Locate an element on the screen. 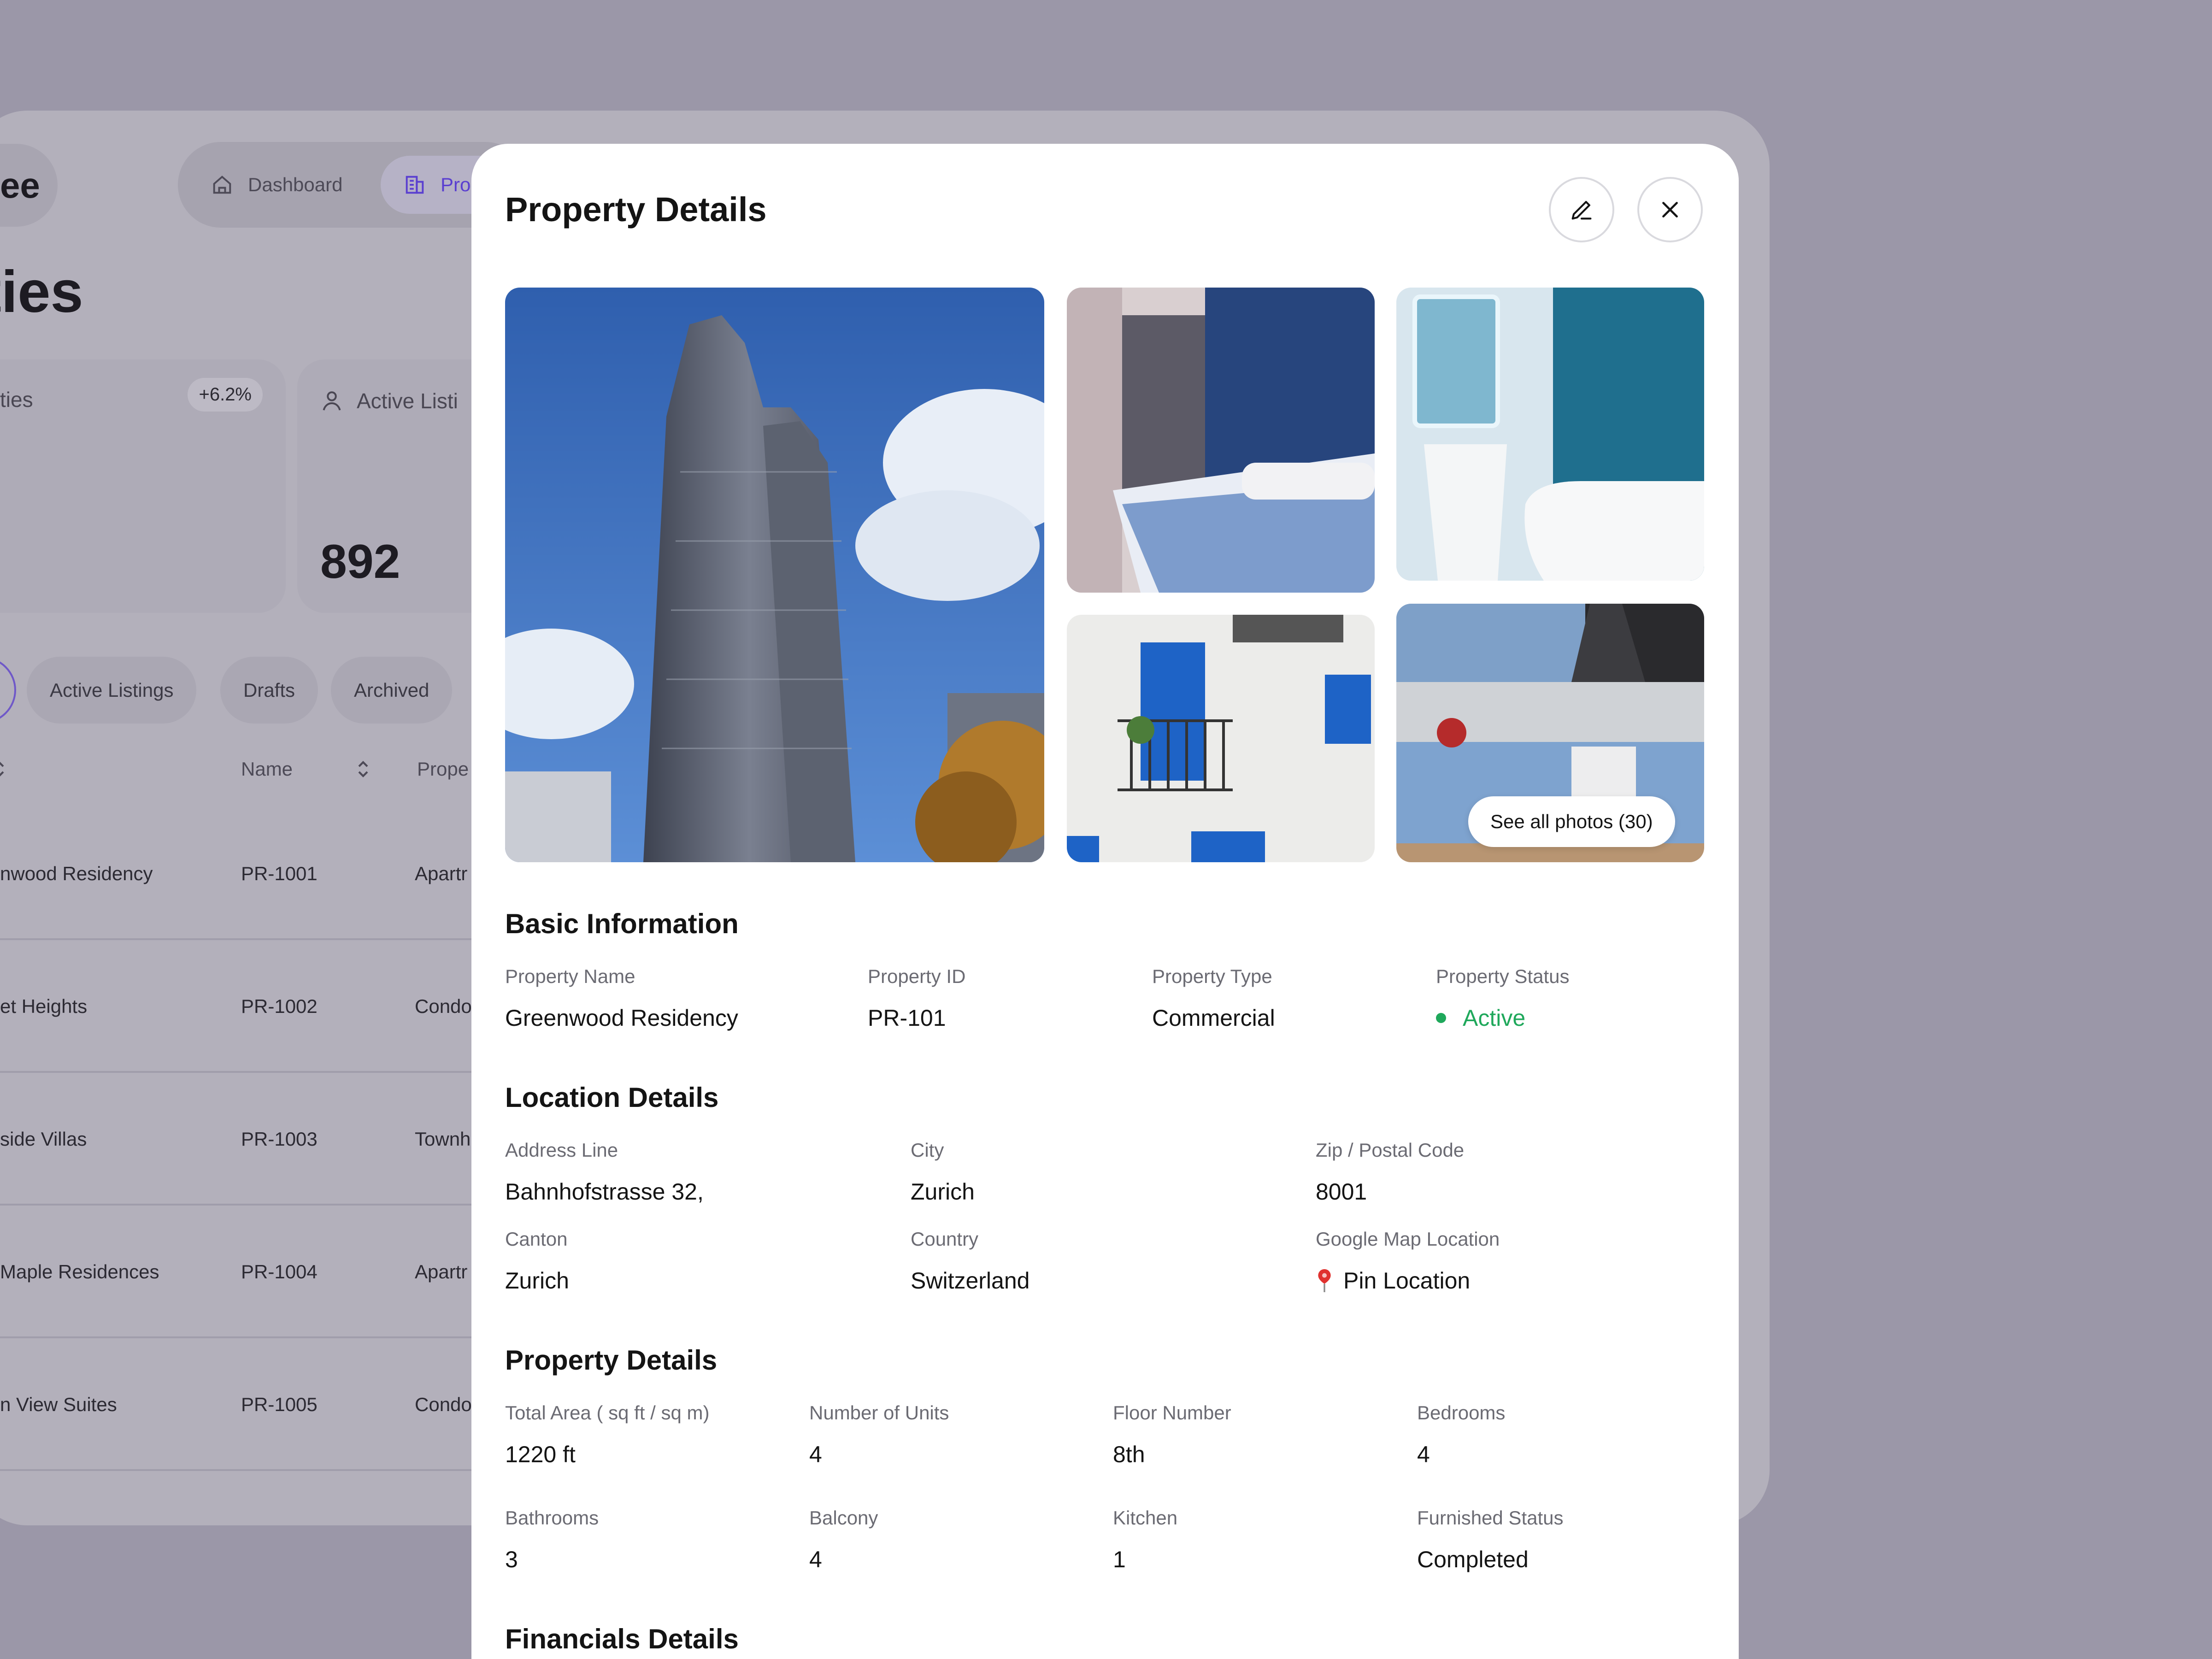 This screenshot has width=2212, height=1659. row-type: Townh is located at coordinates (443, 1139).